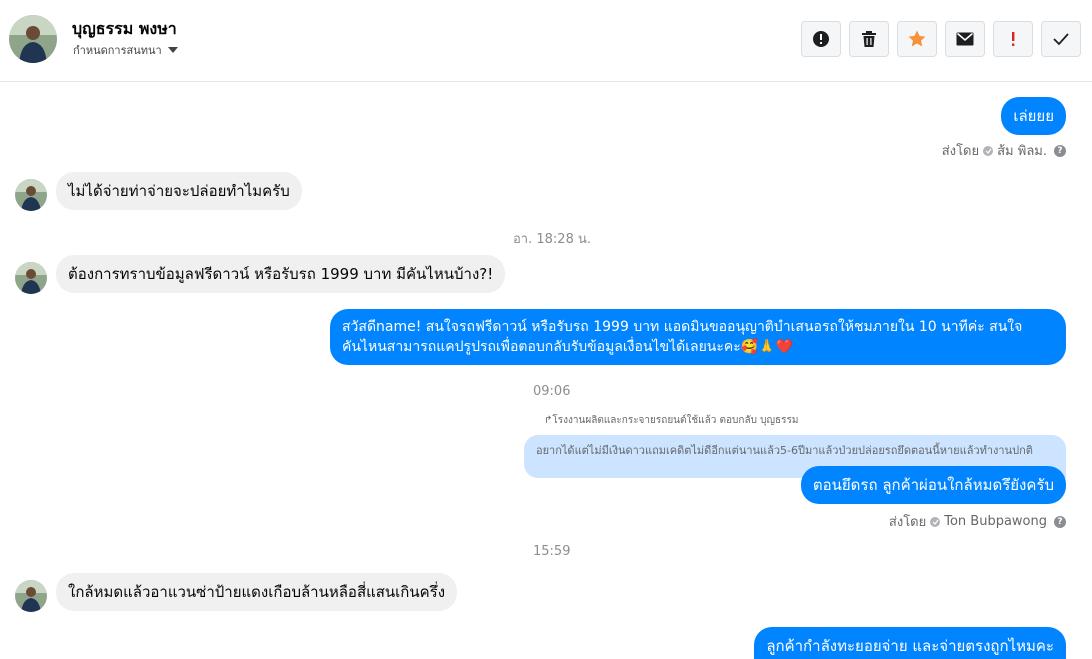 This screenshot has height=659, width=1092. I want to click on timestamp: อา. 18:28 น., so click(552, 239).